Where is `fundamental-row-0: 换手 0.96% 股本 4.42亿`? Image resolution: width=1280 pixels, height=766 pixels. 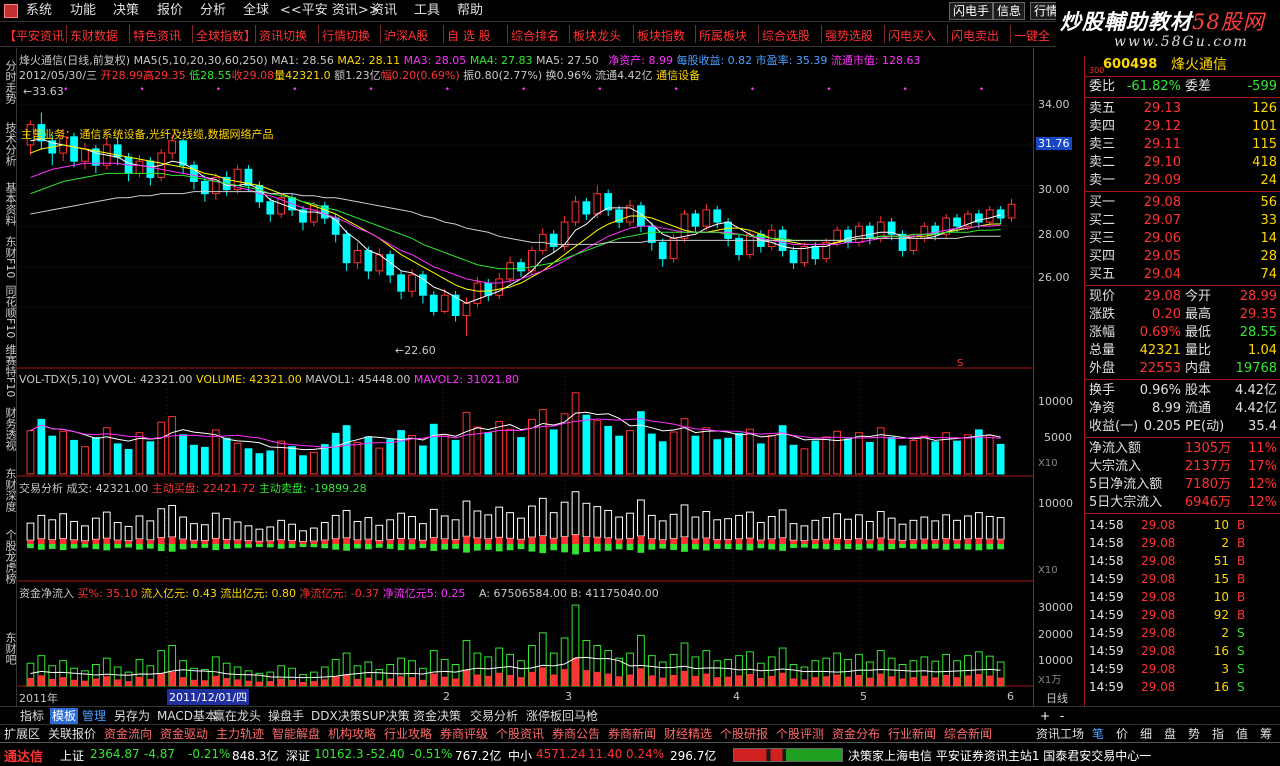
fundamental-row-0: 换手 0.96% 股本 4.42亿 is located at coordinates (1182, 391).